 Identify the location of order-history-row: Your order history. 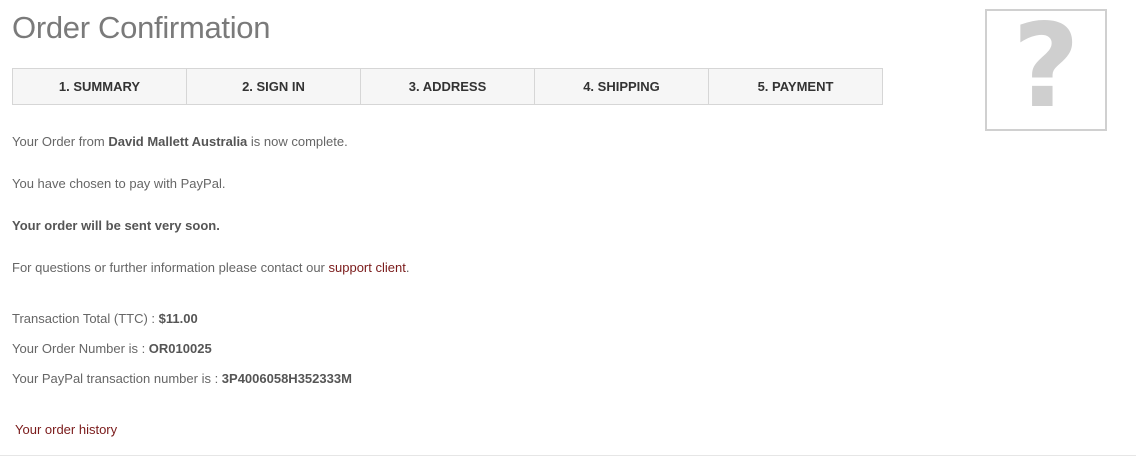
(66, 429).